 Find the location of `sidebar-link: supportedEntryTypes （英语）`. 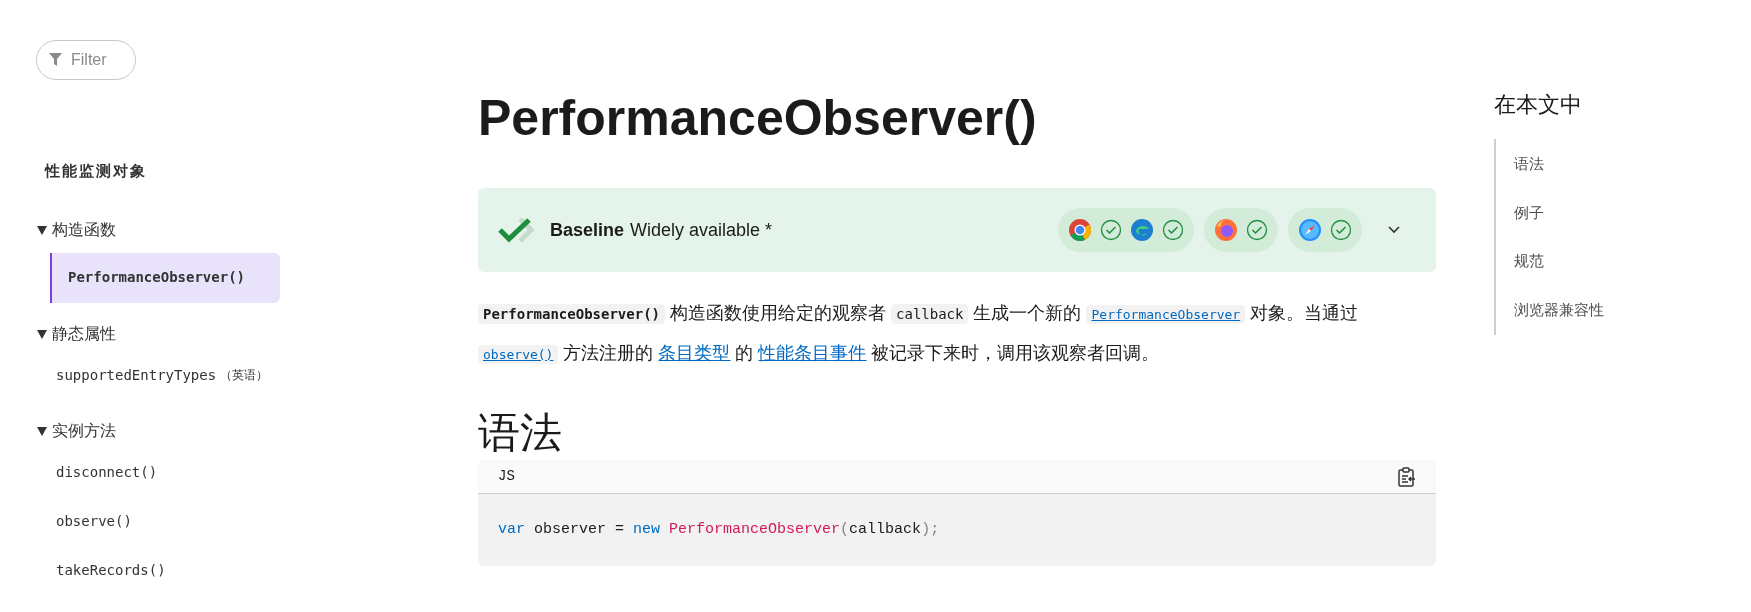

sidebar-link: supportedEntryTypes （英语） is located at coordinates (265, 375).